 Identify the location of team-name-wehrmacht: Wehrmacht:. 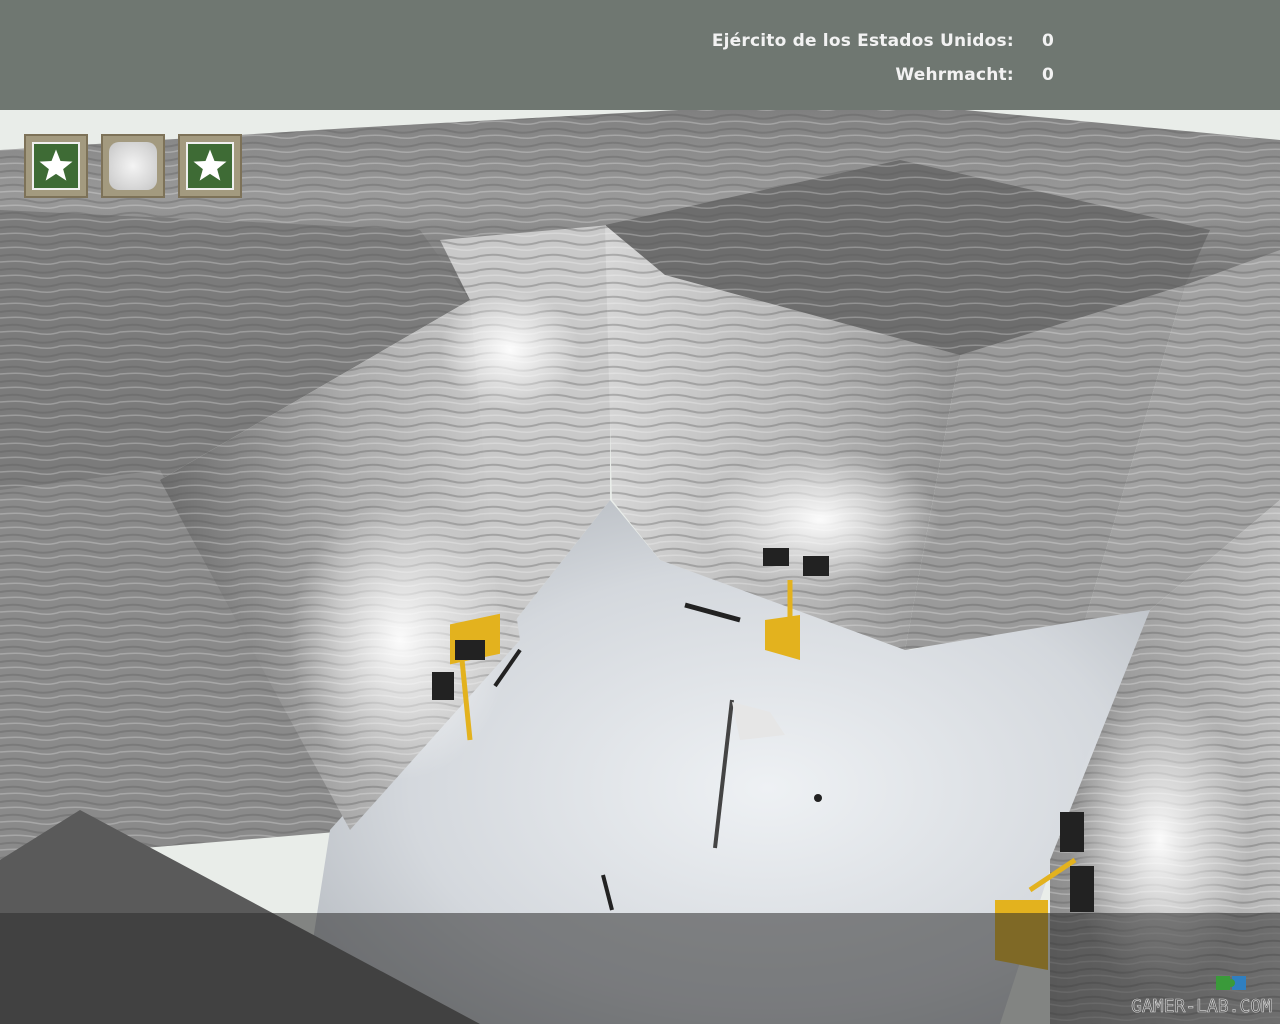
(954, 75).